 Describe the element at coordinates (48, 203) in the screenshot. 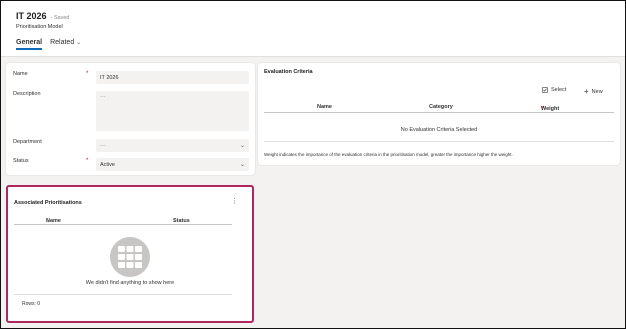

I see `associated-prioritisations-title: Associated Prioritisations` at that location.